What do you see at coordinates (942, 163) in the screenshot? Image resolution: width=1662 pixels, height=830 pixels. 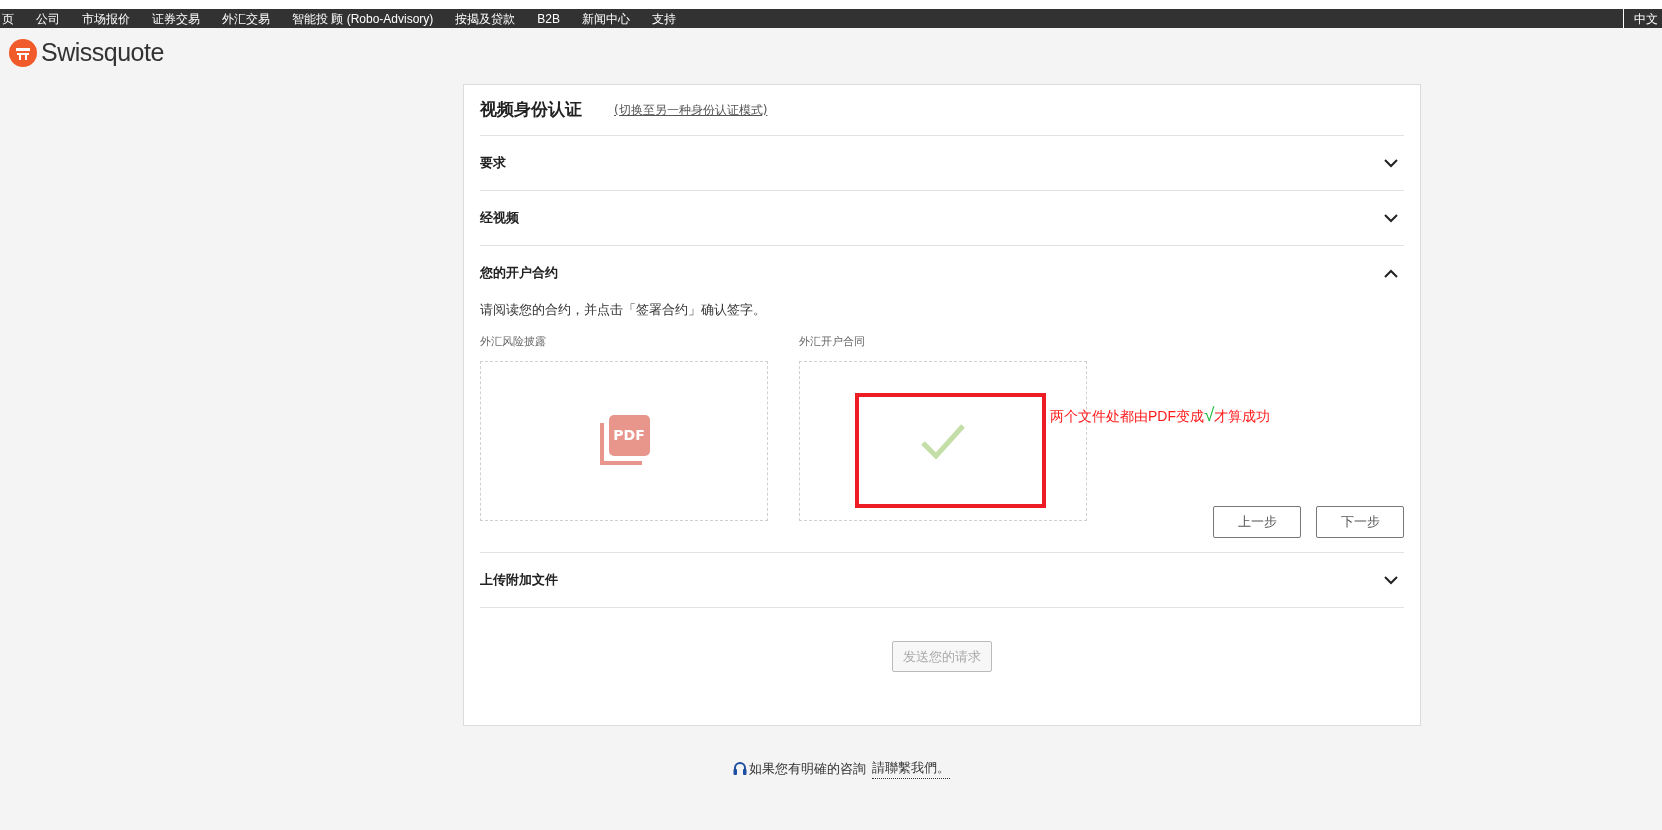 I see `accordion-header: 要求` at bounding box center [942, 163].